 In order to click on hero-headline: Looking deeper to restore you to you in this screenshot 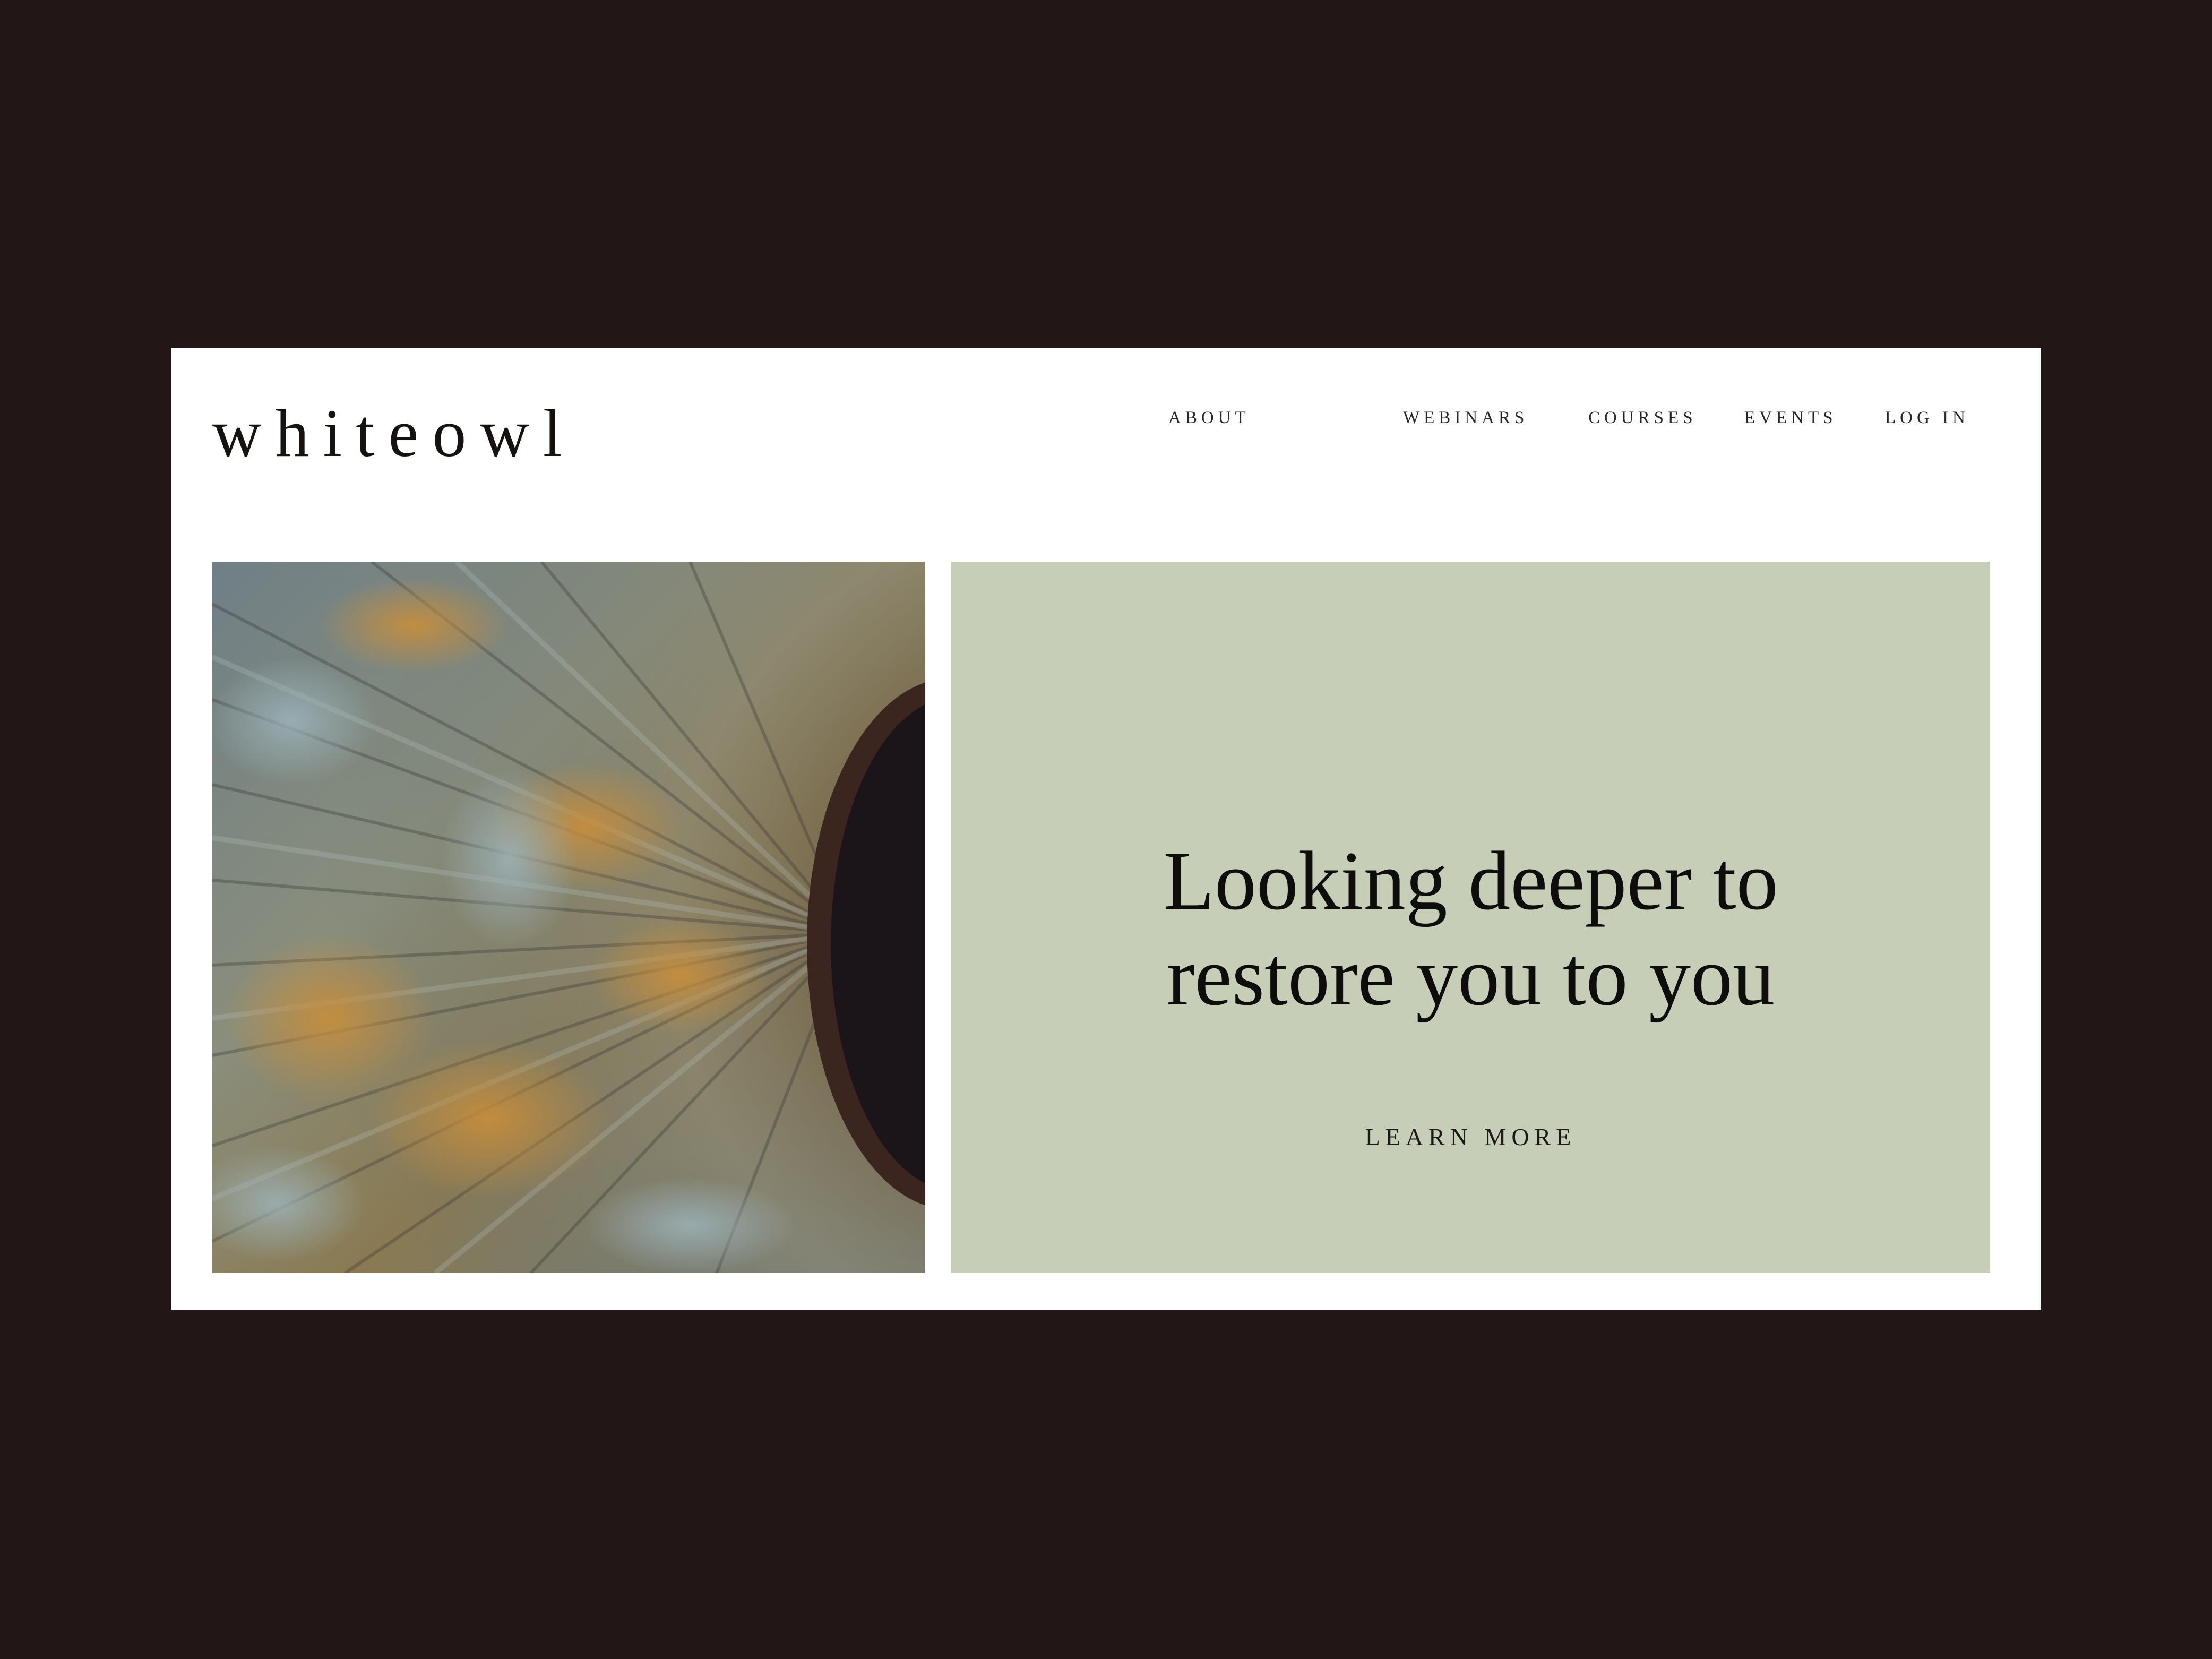, I will do `click(1470, 929)`.